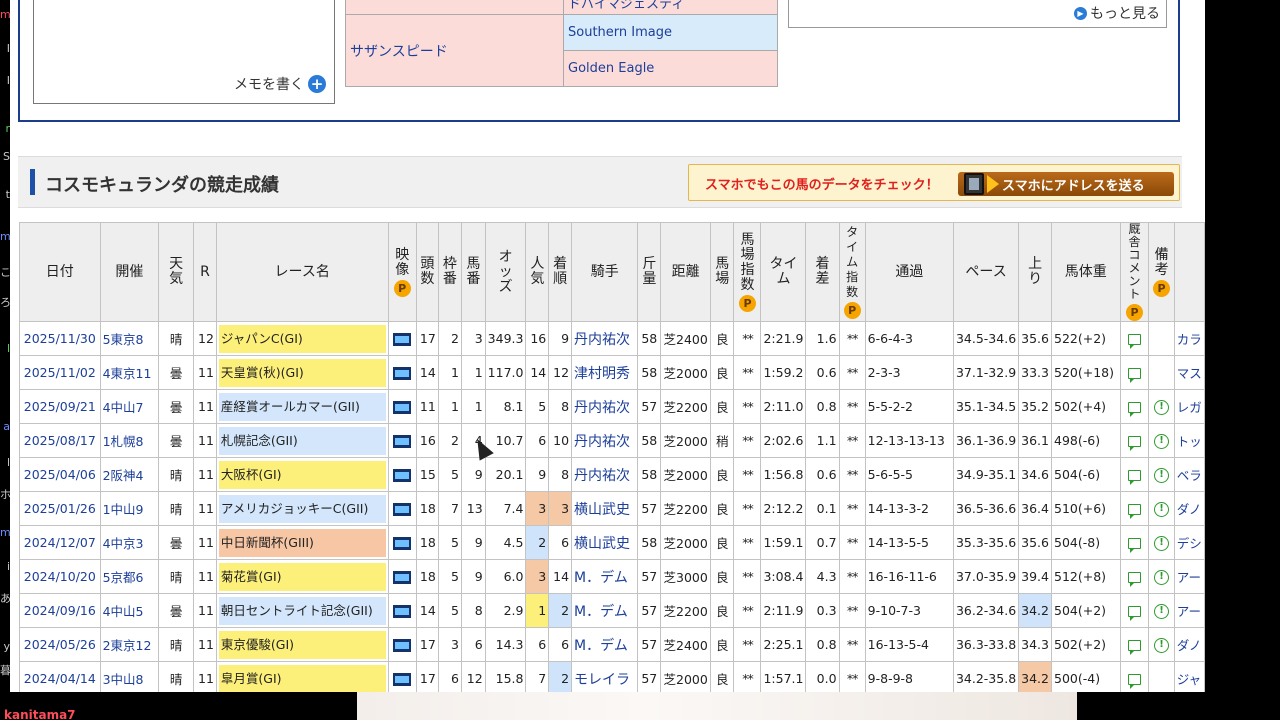 This screenshot has height=720, width=1280. Describe the element at coordinates (605, 676) in the screenshot. I see `jockey-link: モレイラ` at that location.